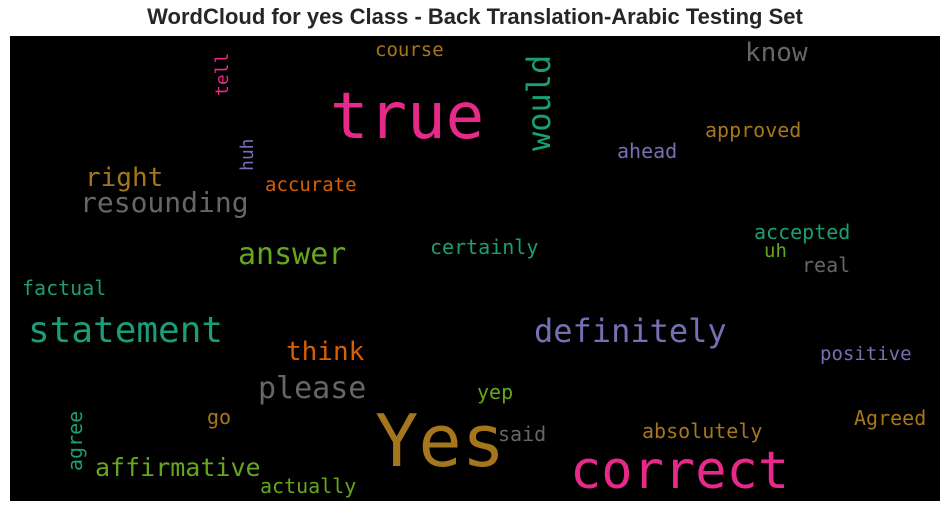  What do you see at coordinates (890, 418) in the screenshot?
I see `word-agreed: Agreed` at bounding box center [890, 418].